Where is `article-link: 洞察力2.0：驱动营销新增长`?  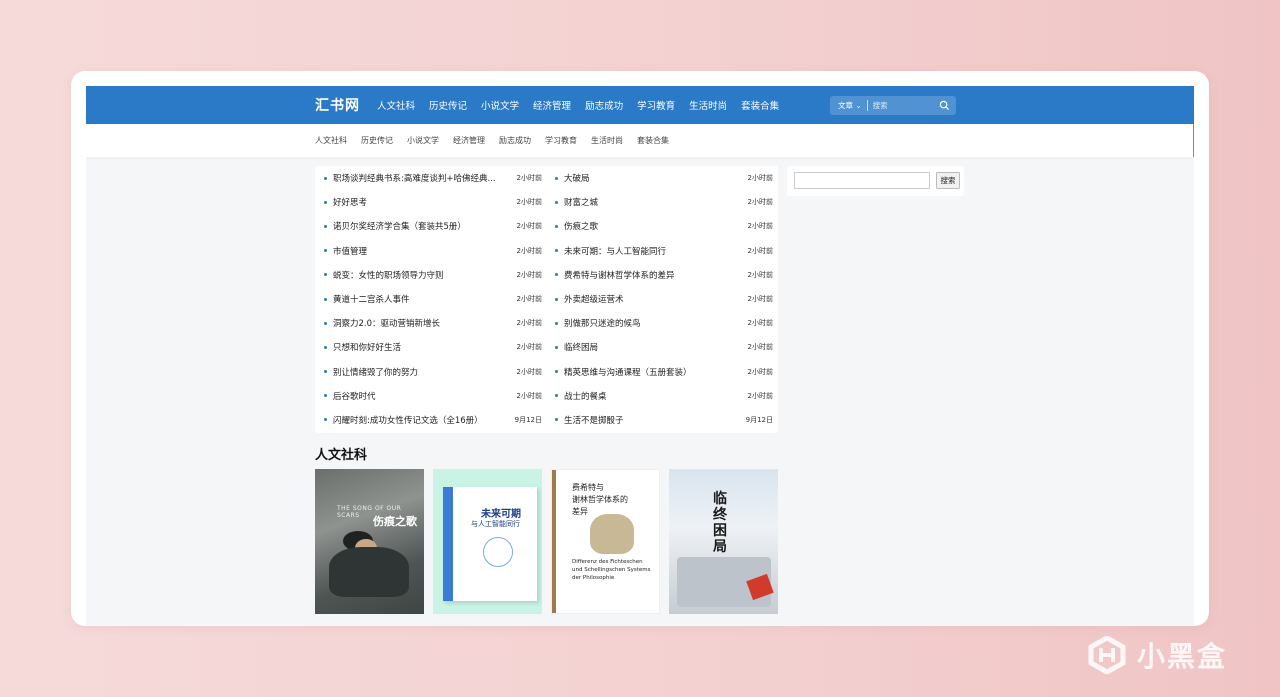 article-link: 洞察力2.0：驱动营销新增长 is located at coordinates (386, 323).